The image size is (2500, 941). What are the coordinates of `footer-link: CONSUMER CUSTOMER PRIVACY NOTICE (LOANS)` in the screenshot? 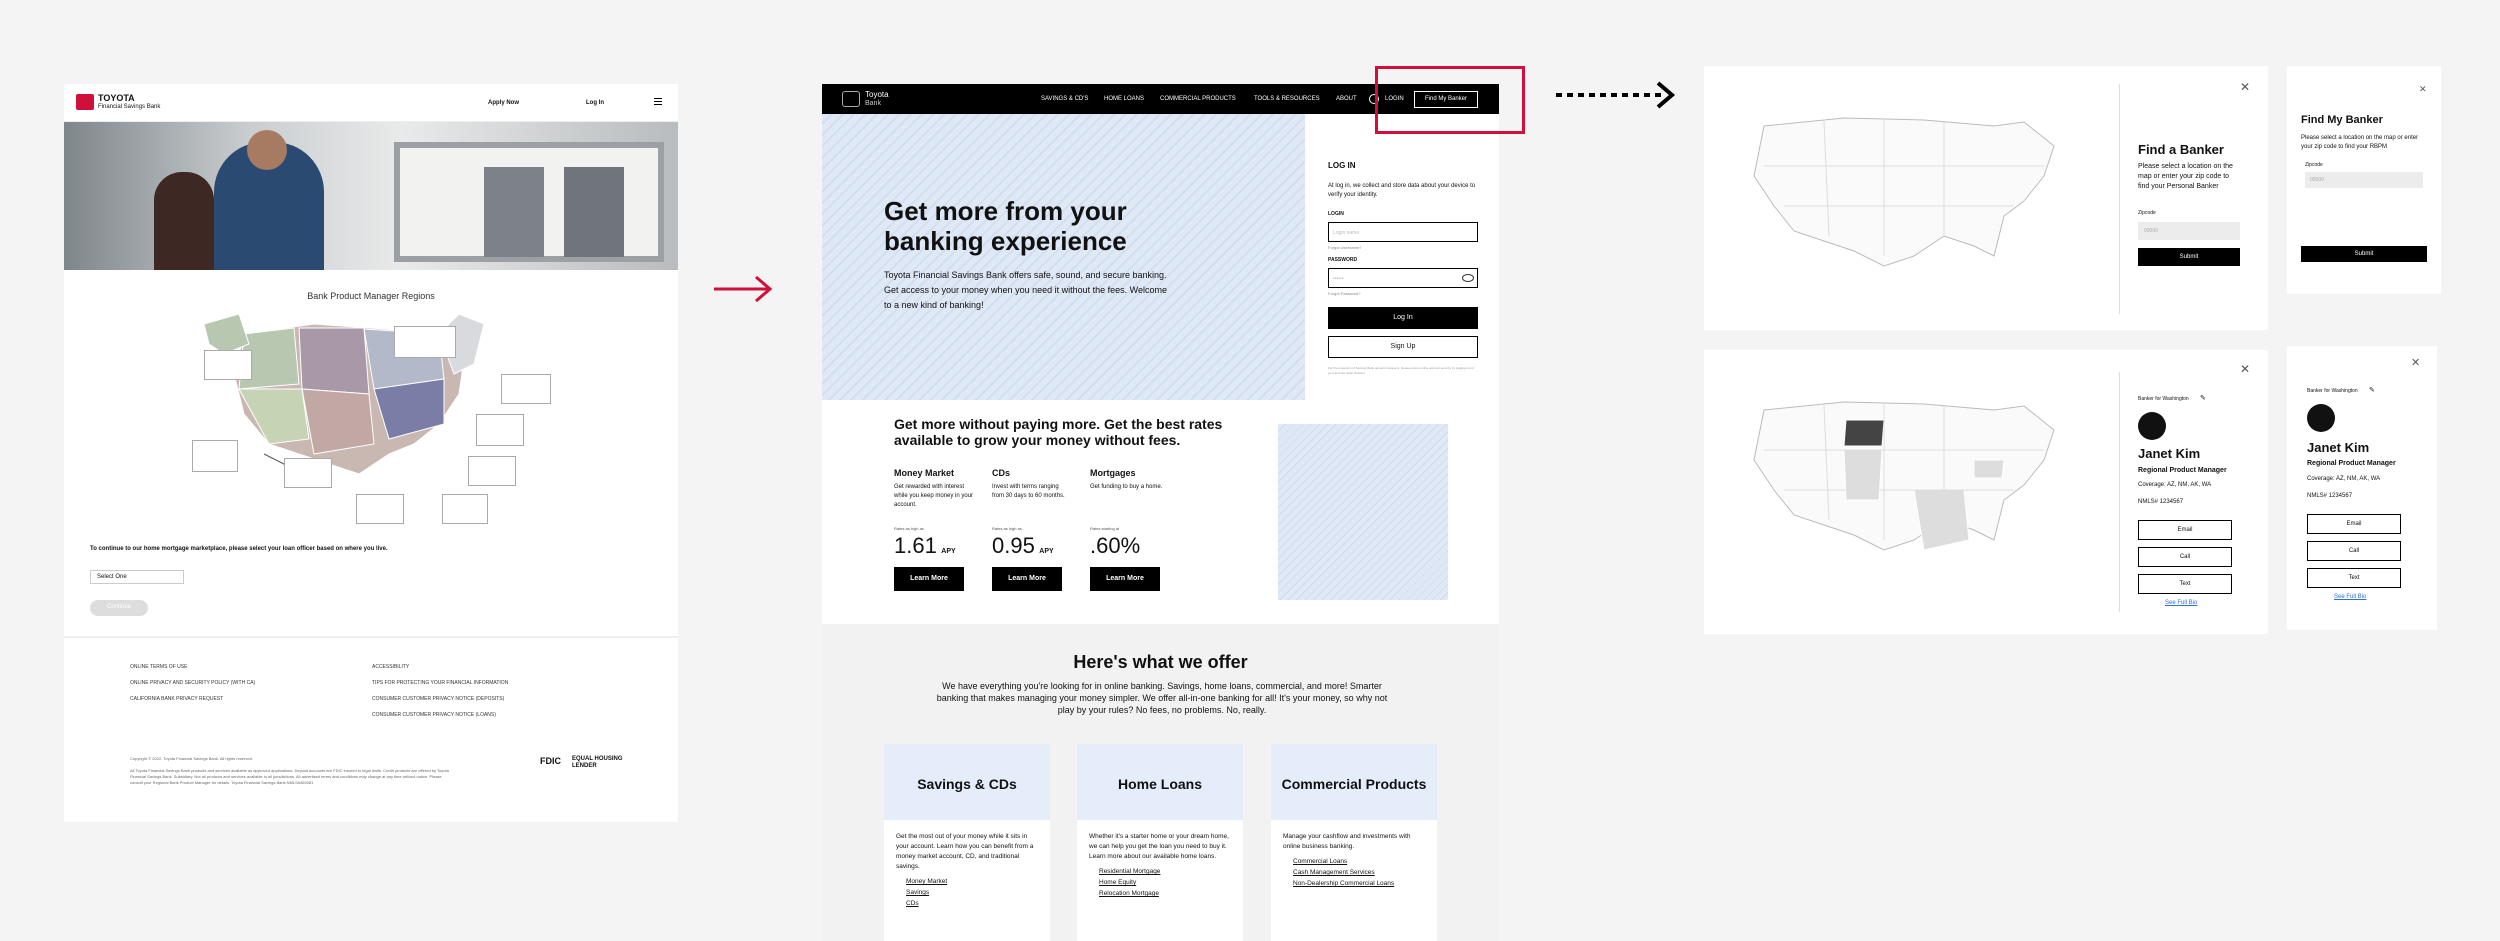 It's located at (434, 715).